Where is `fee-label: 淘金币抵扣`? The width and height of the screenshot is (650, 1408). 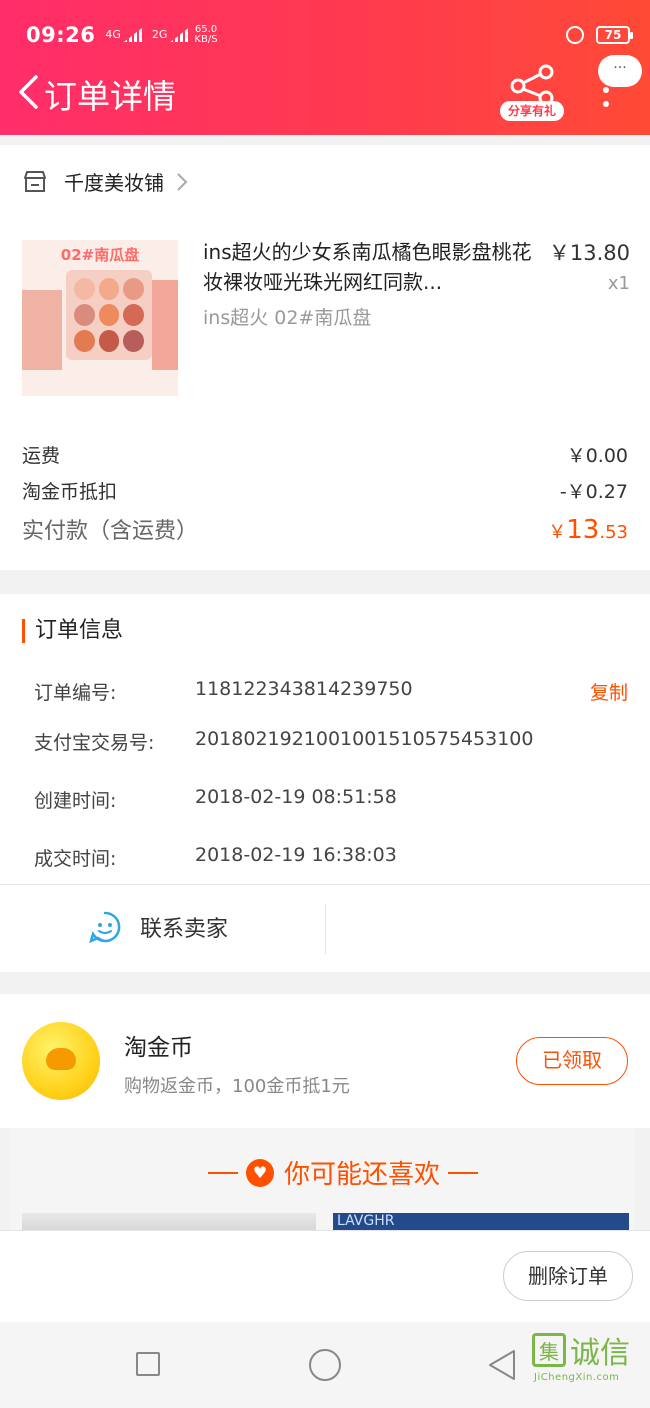 fee-label: 淘金币抵扣 is located at coordinates (70, 492).